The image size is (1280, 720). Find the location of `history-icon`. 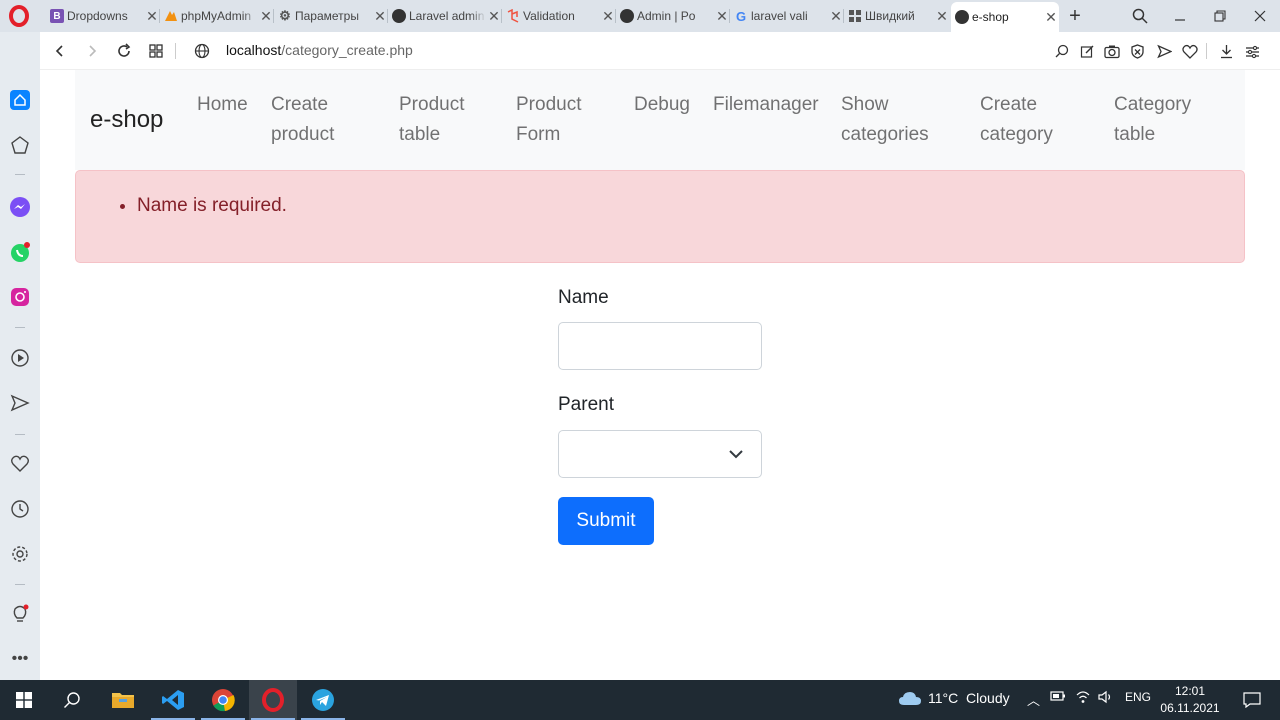

history-icon is located at coordinates (20, 509).